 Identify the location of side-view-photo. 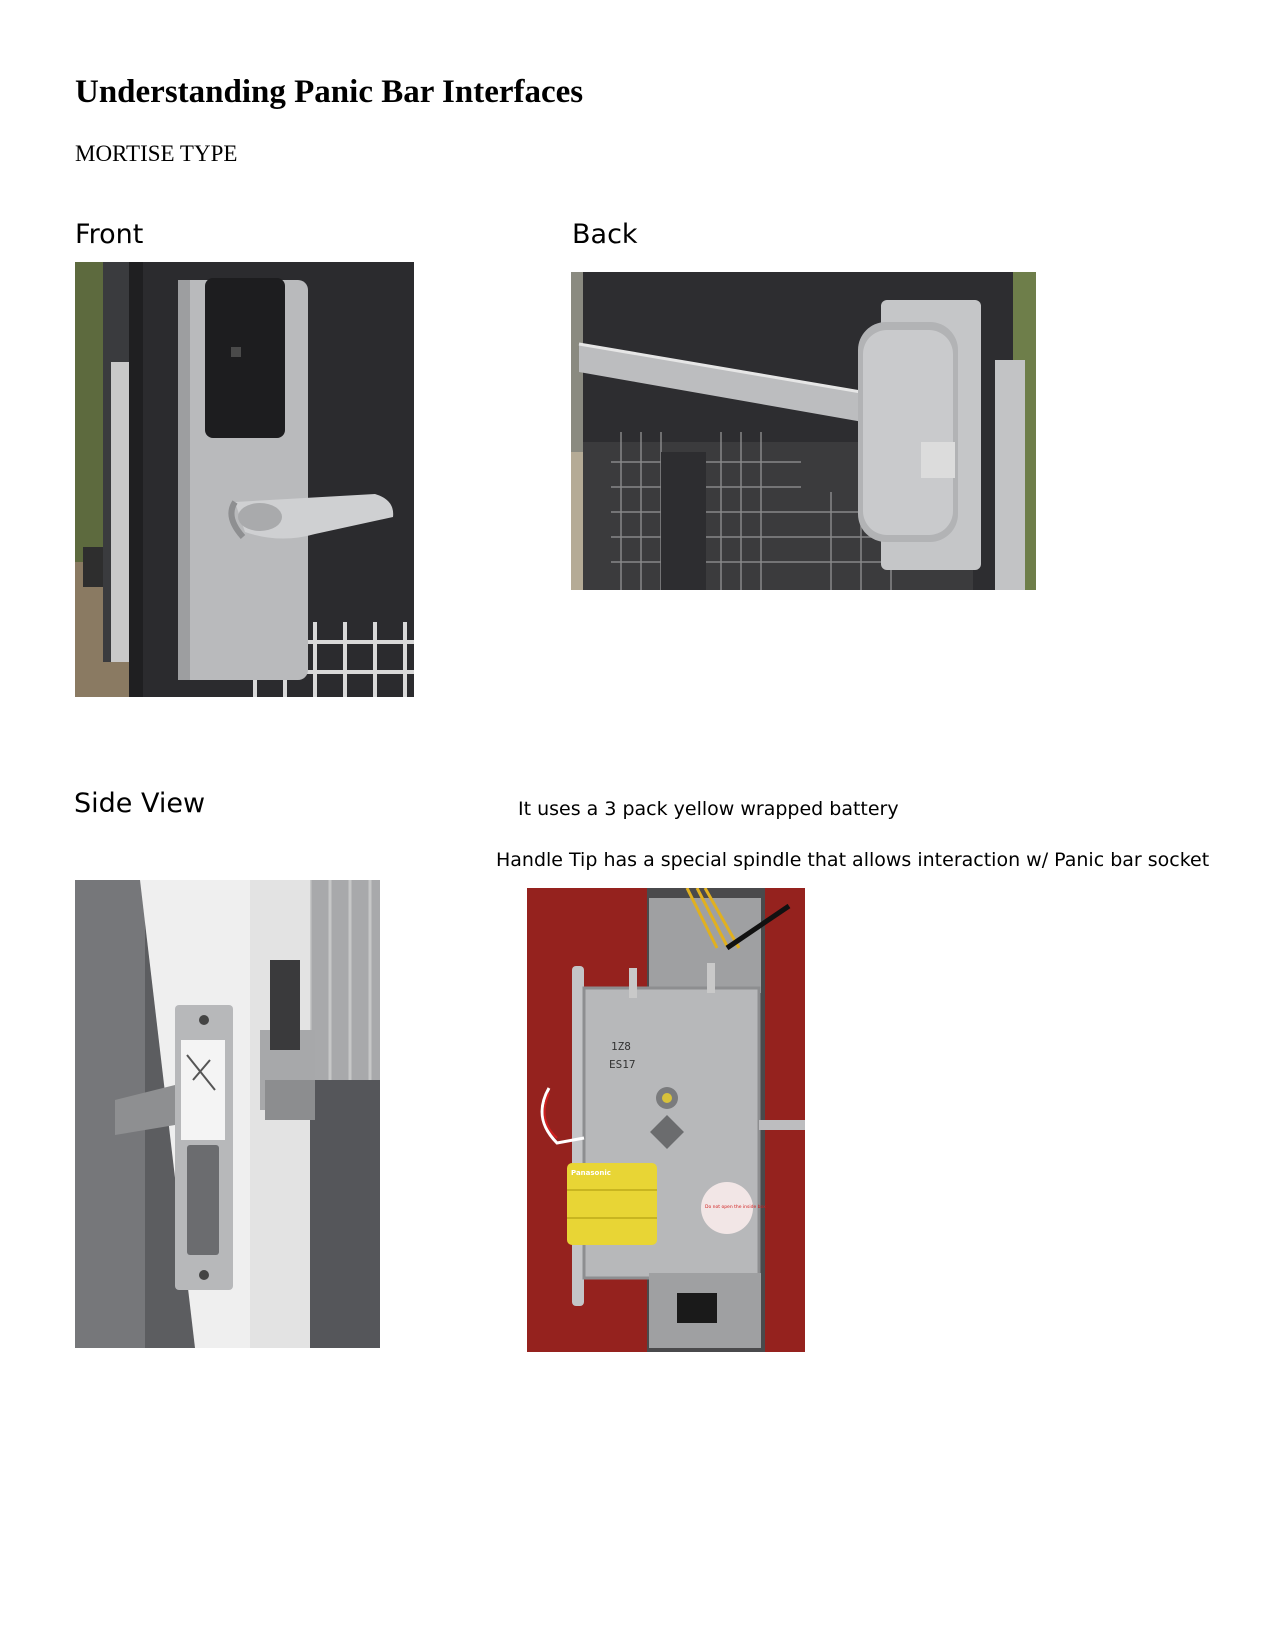
(227, 1114).